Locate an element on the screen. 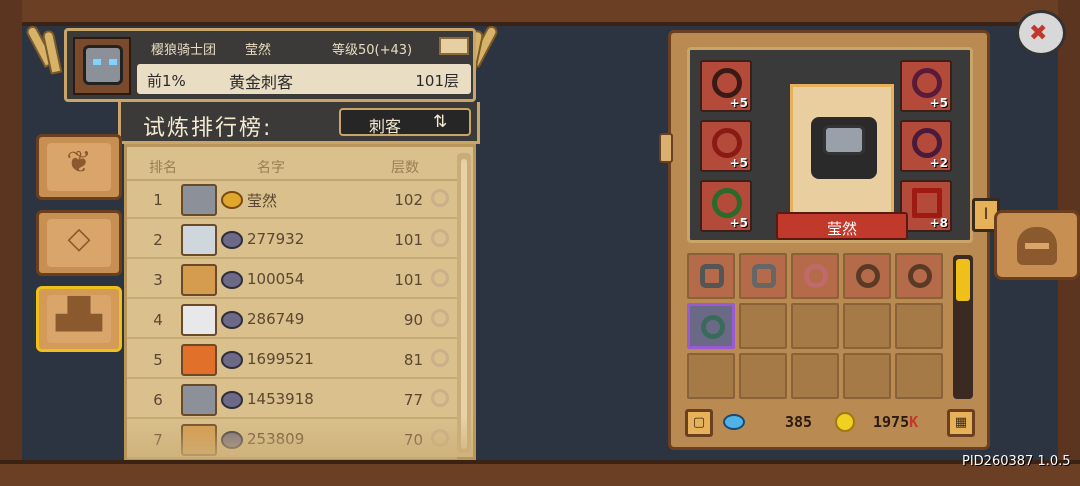 The image size is (1080, 486). col-rank: 排名 is located at coordinates (163, 168).